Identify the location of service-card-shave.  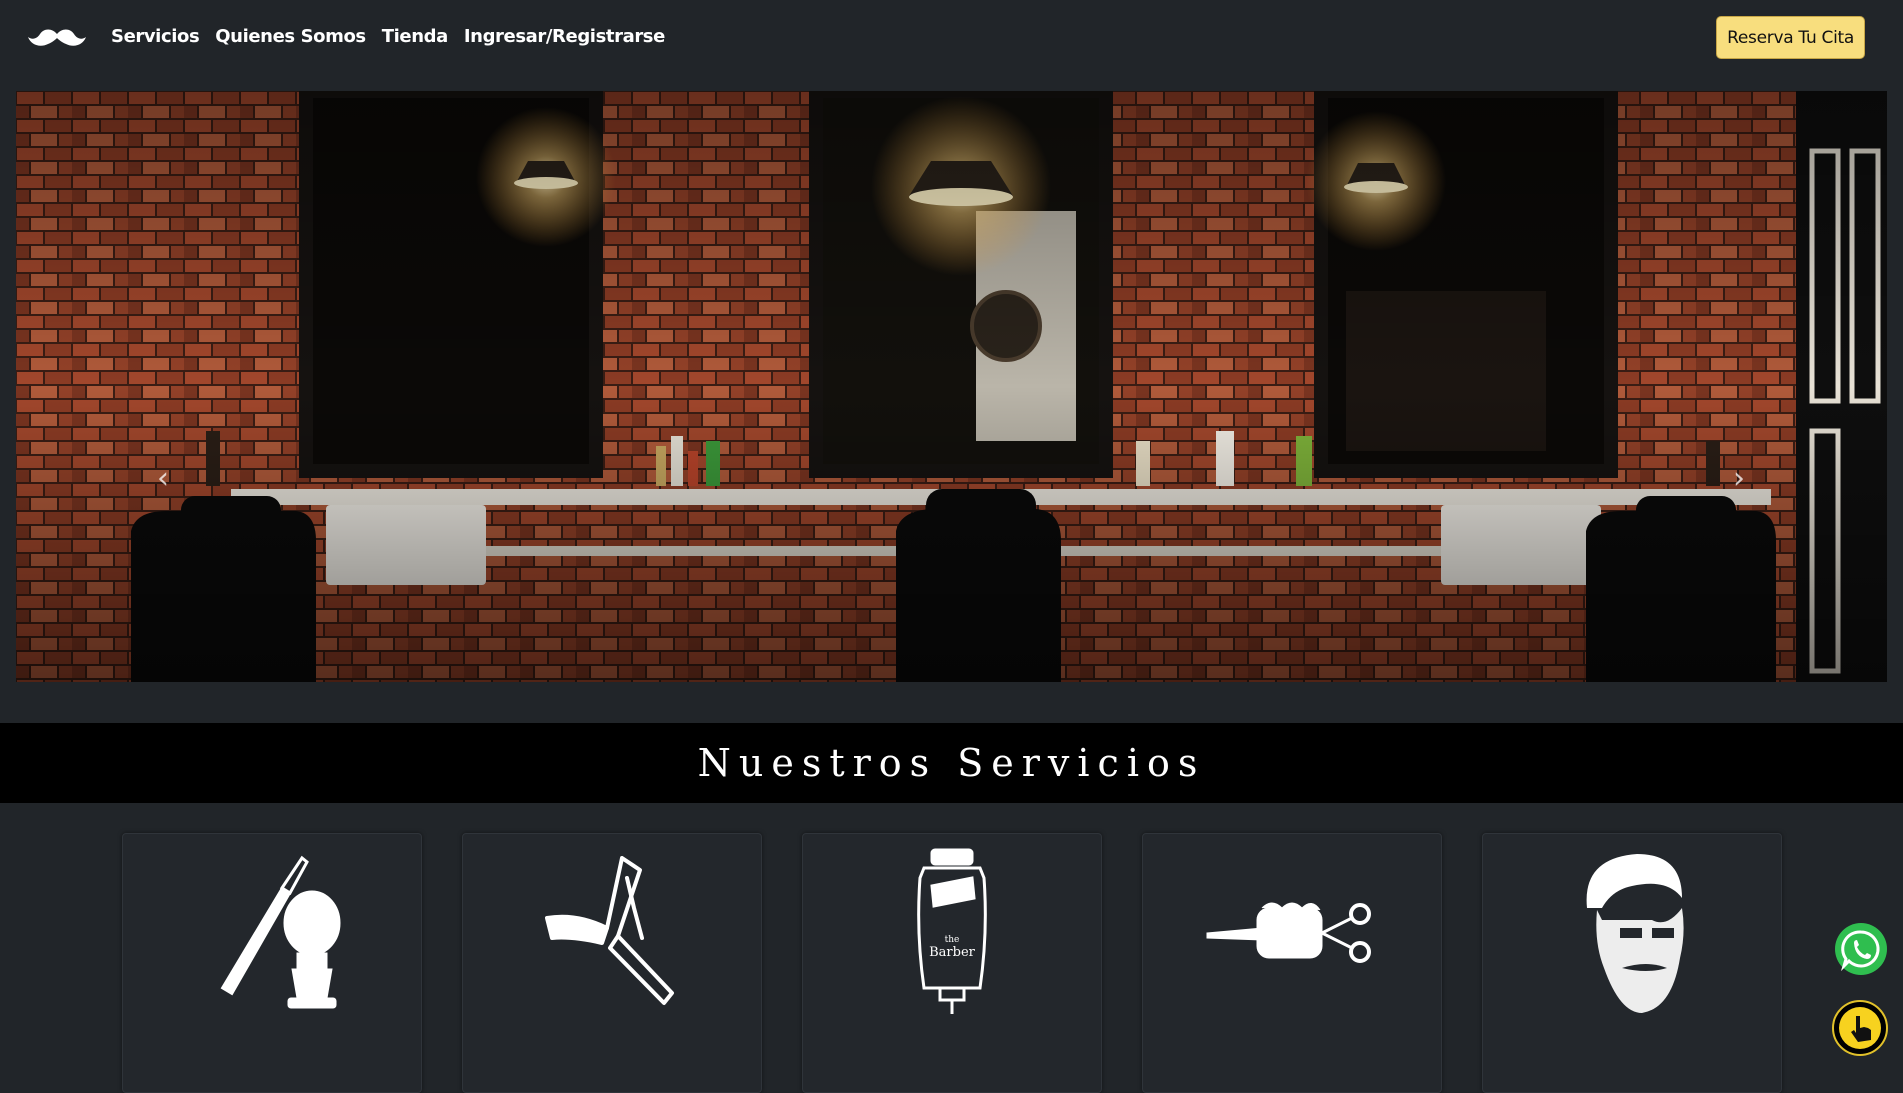
(272, 963).